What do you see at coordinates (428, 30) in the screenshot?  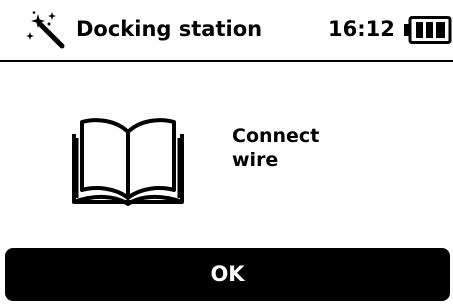 I see `battery-icon` at bounding box center [428, 30].